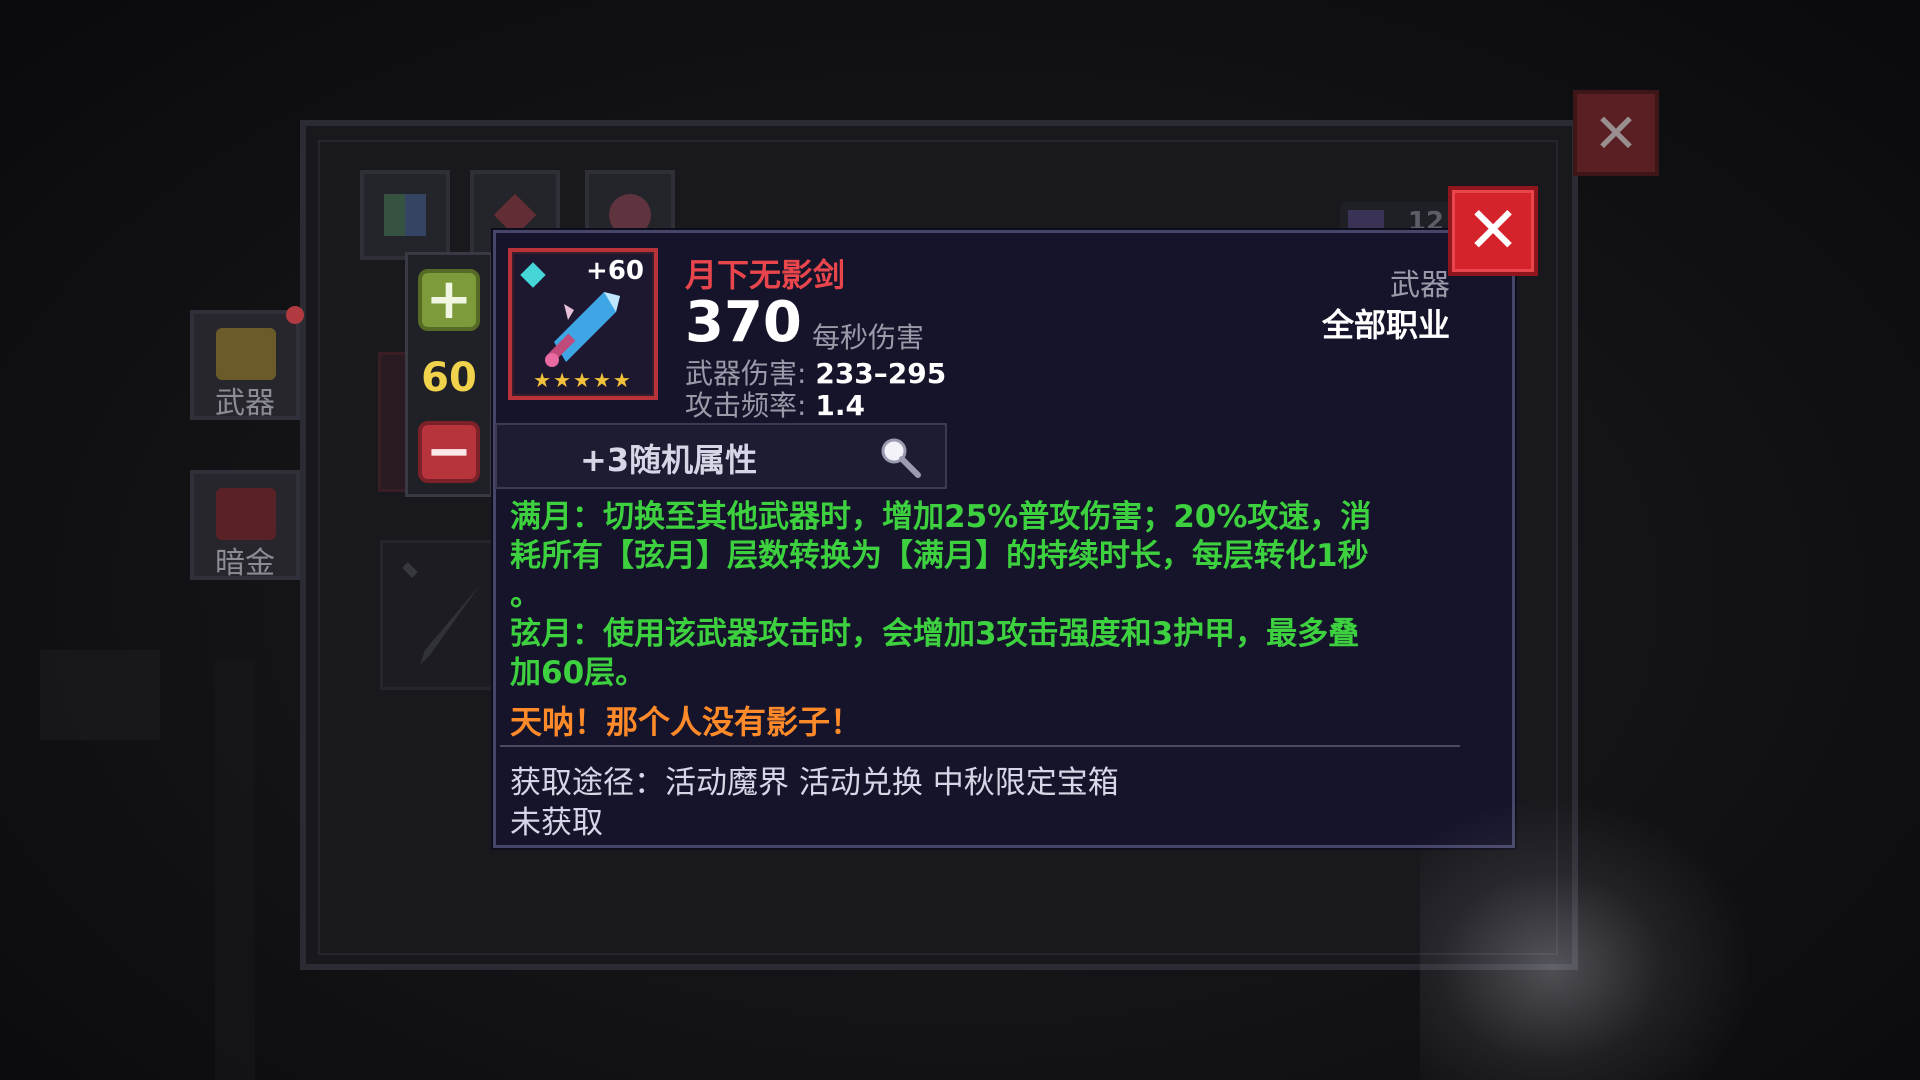  I want to click on dps-label: 每秒伤害, so click(868, 337).